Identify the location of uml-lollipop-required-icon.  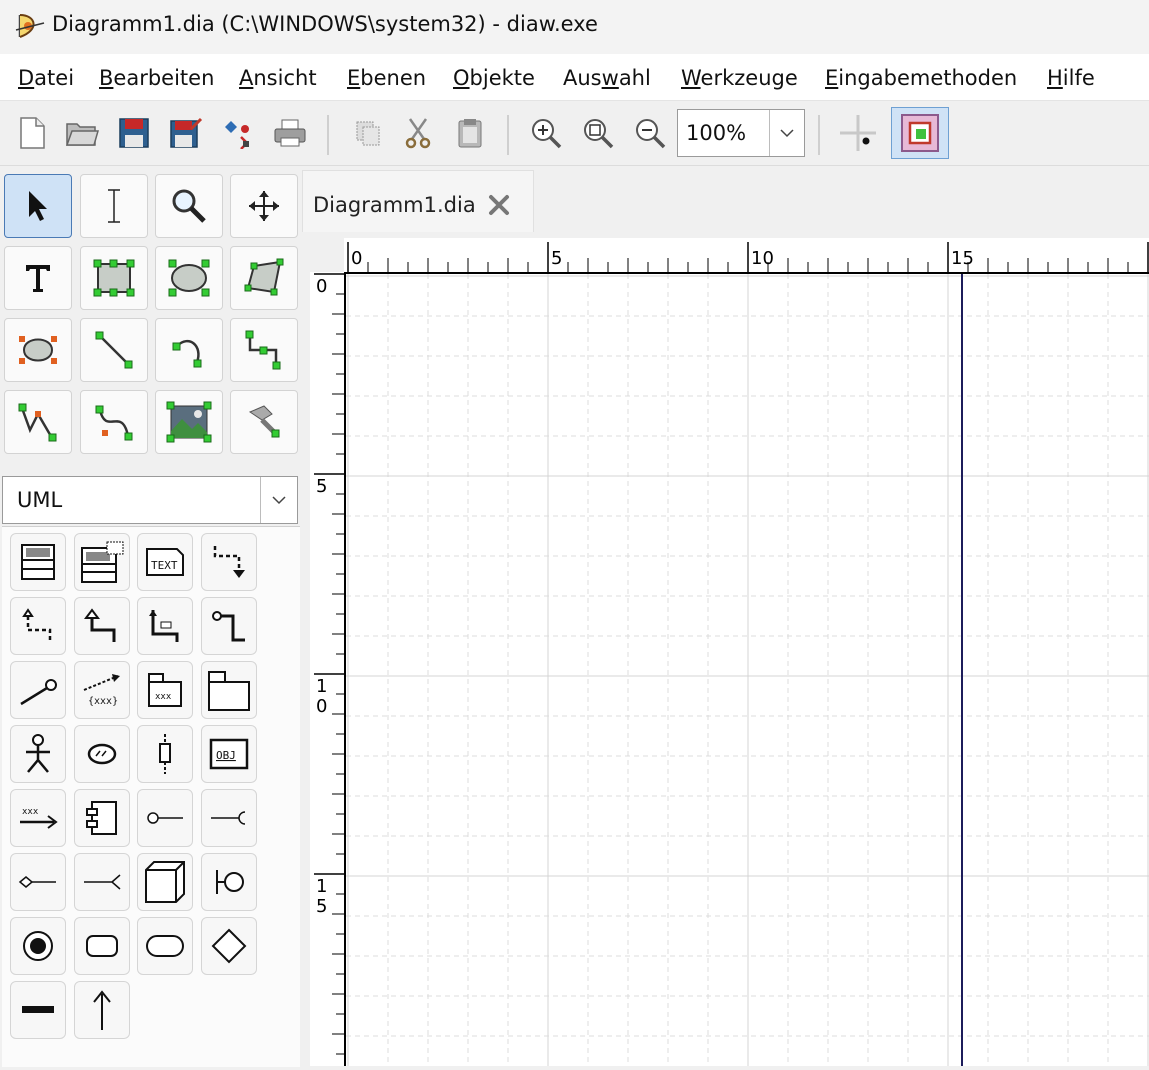
(229, 818).